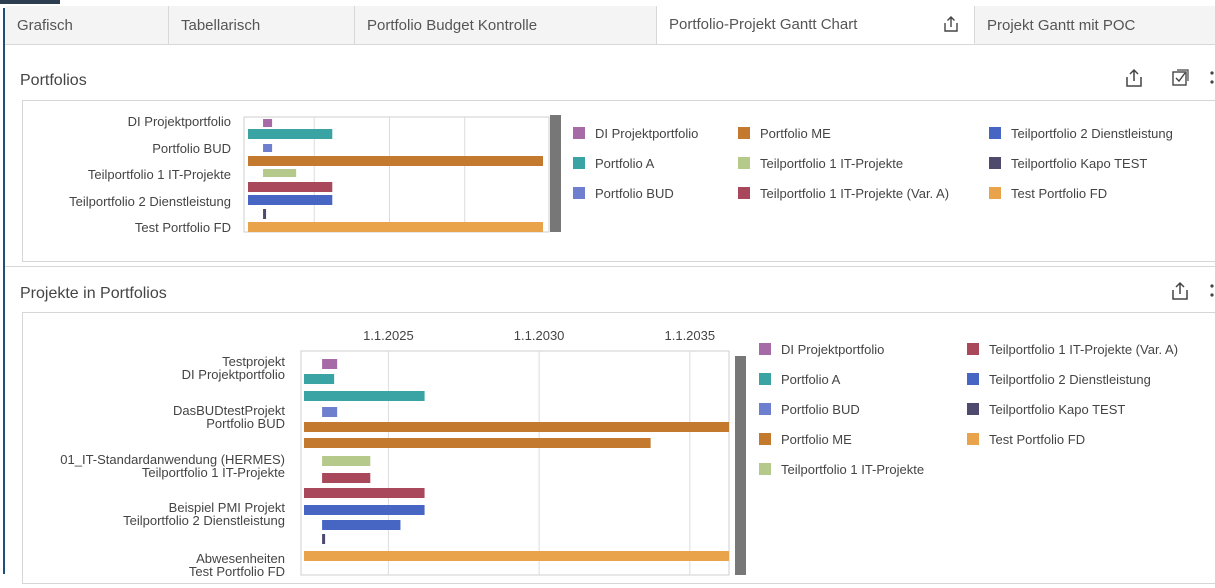 The image size is (1215, 588). What do you see at coordinates (388, 335) in the screenshot?
I see `x-tick-label: 1.1.2025` at bounding box center [388, 335].